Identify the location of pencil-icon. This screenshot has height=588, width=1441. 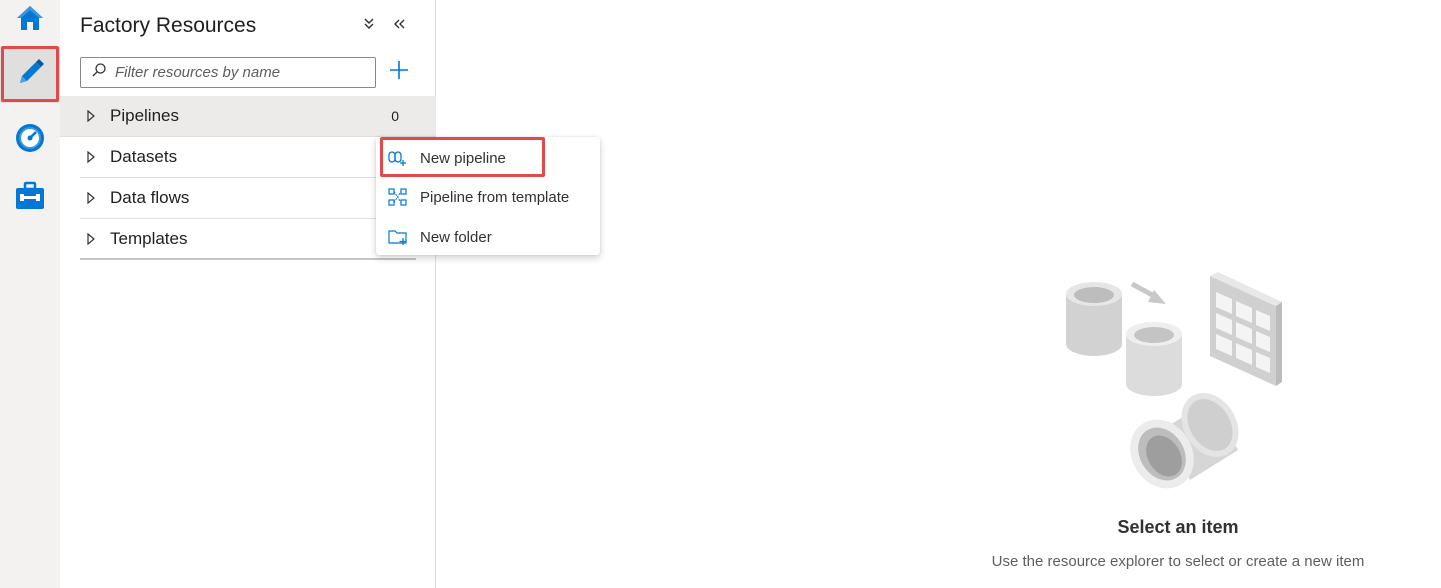
(30, 75).